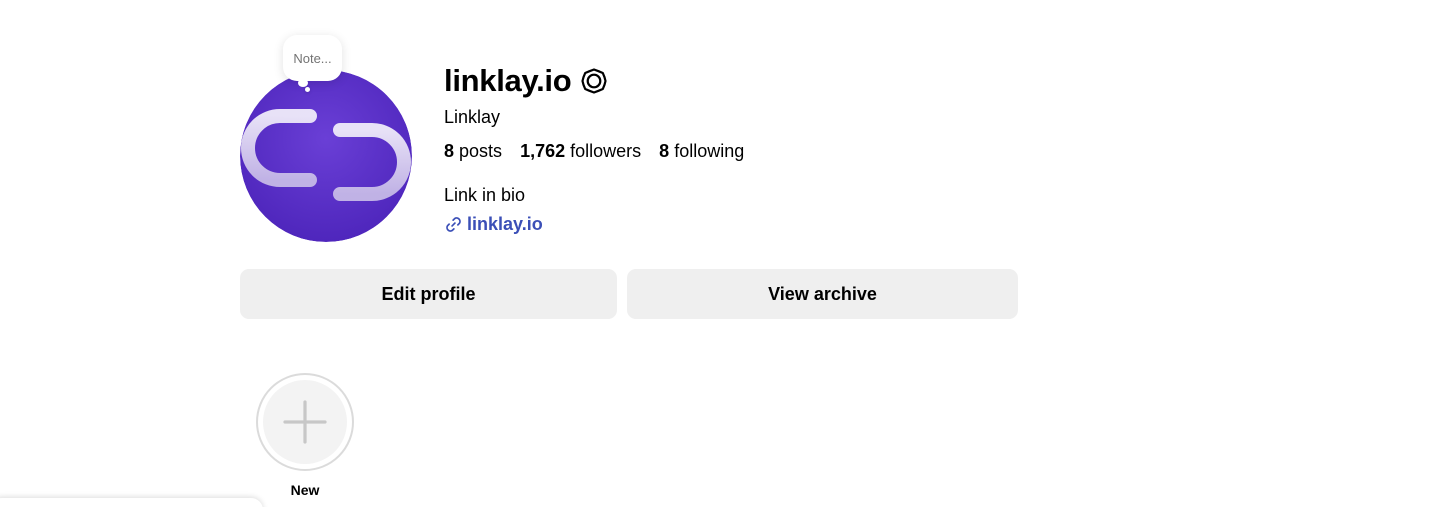  What do you see at coordinates (664, 151) in the screenshot?
I see `following-count: 8` at bounding box center [664, 151].